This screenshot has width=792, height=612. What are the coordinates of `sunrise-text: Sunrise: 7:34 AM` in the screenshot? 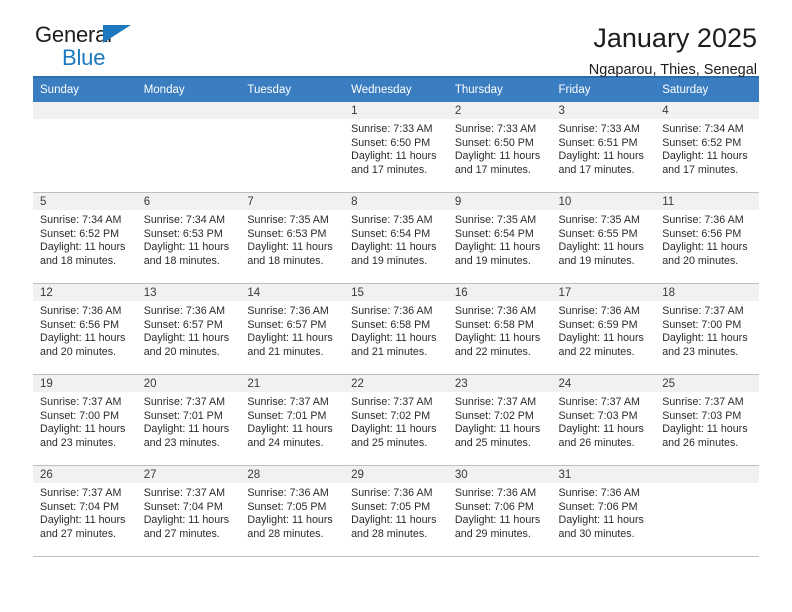 It's located at (184, 220).